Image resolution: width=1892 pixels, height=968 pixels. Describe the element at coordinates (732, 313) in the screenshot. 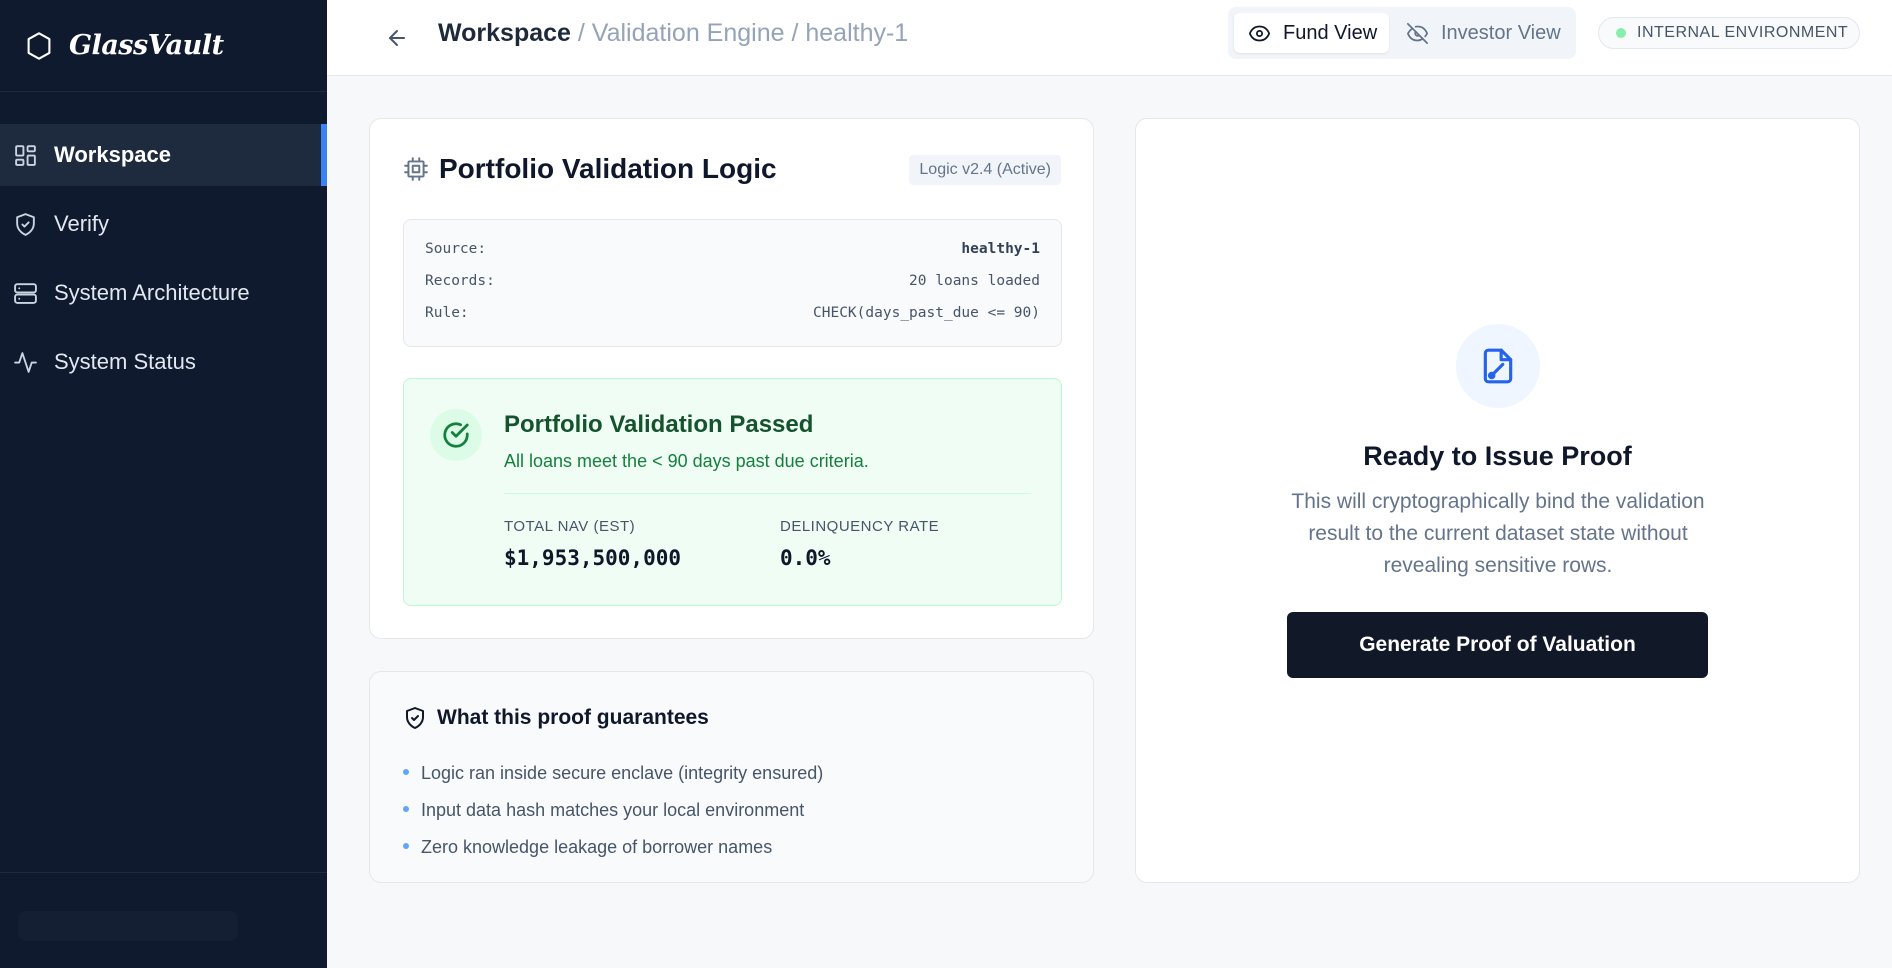

I see `meta-row-rule: Rule: CHECK(days_past_due <= 90)` at that location.